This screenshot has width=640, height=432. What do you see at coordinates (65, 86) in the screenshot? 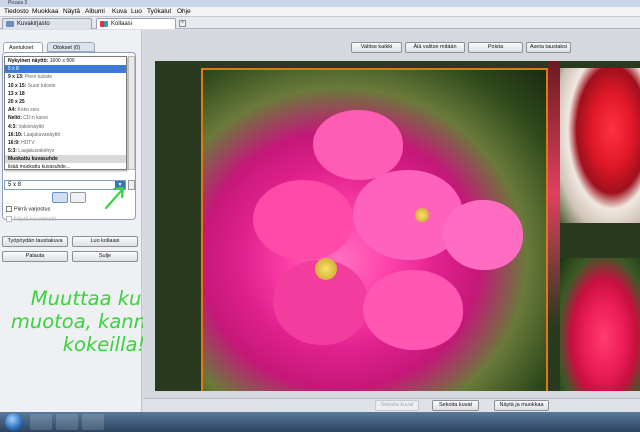
I see `dropdown-option: 10 x 15: Suuri tuloste` at bounding box center [65, 86].